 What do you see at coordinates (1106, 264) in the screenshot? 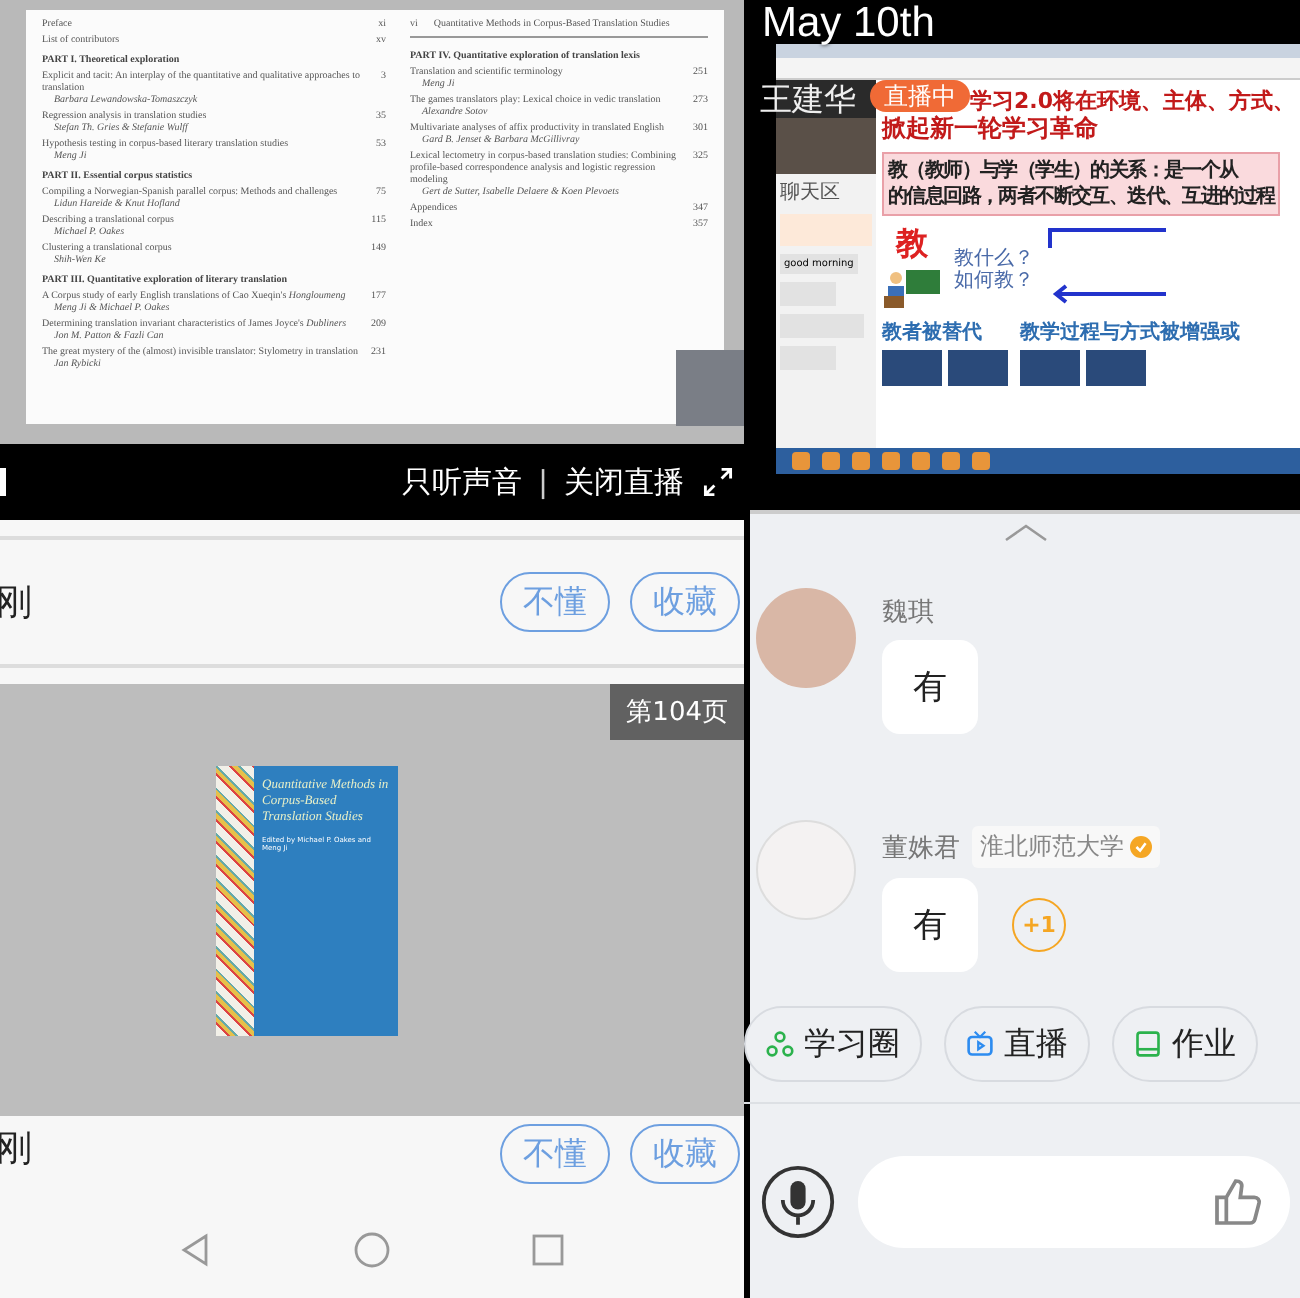
I see `cycle-arrow-icon` at bounding box center [1106, 264].